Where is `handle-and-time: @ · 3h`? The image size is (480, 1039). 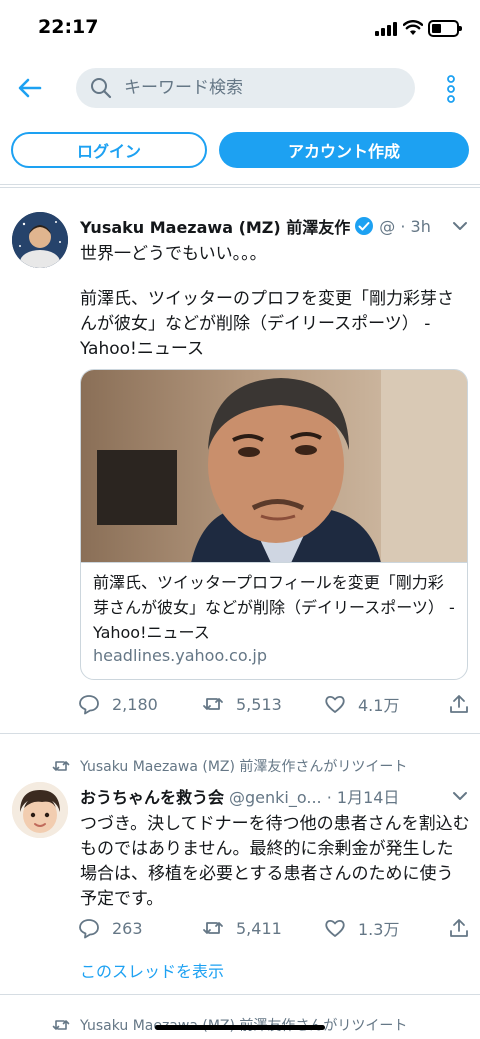
handle-and-time: @ · 3h is located at coordinates (405, 226).